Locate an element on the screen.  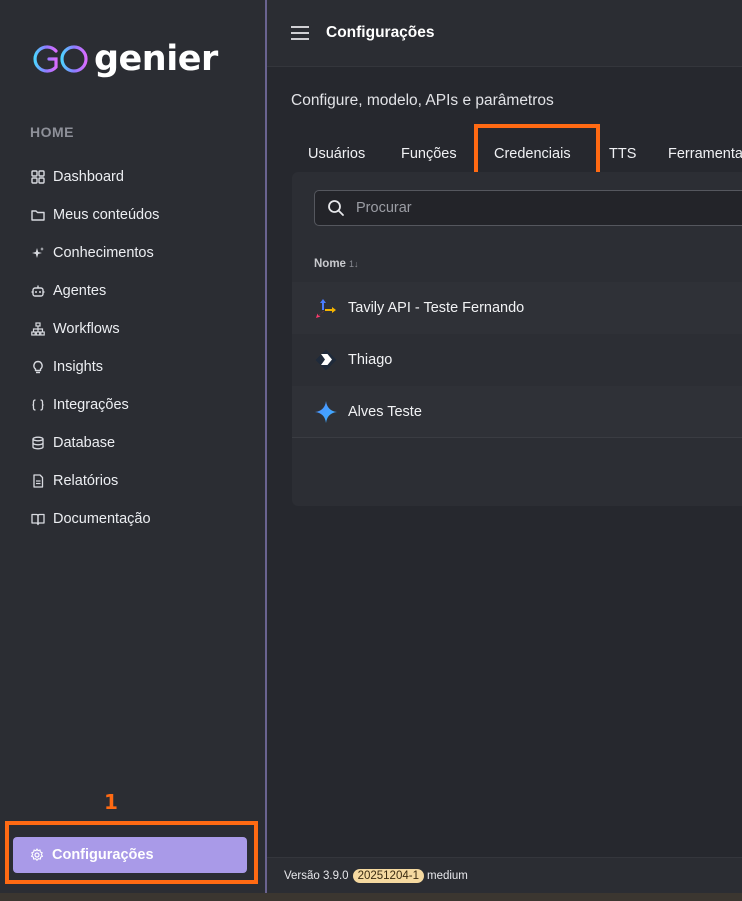
table-row: Tavily API - Teste Fernando is located at coordinates (517, 308).